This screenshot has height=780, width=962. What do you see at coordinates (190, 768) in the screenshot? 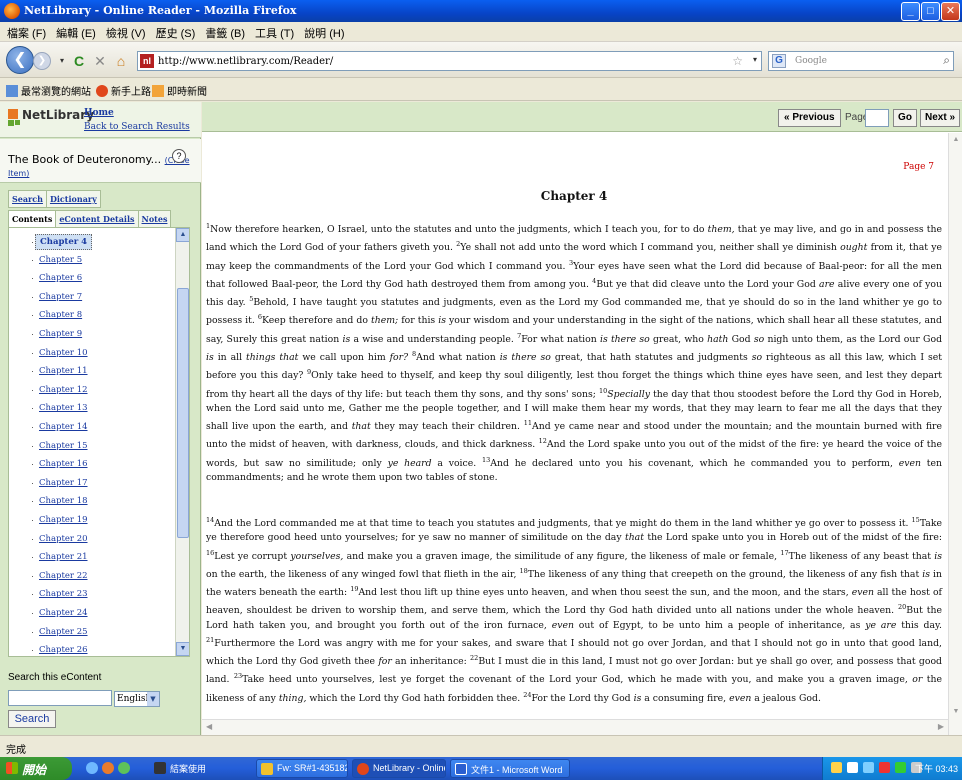
I see `taskbar-group: 結案使用` at bounding box center [190, 768].